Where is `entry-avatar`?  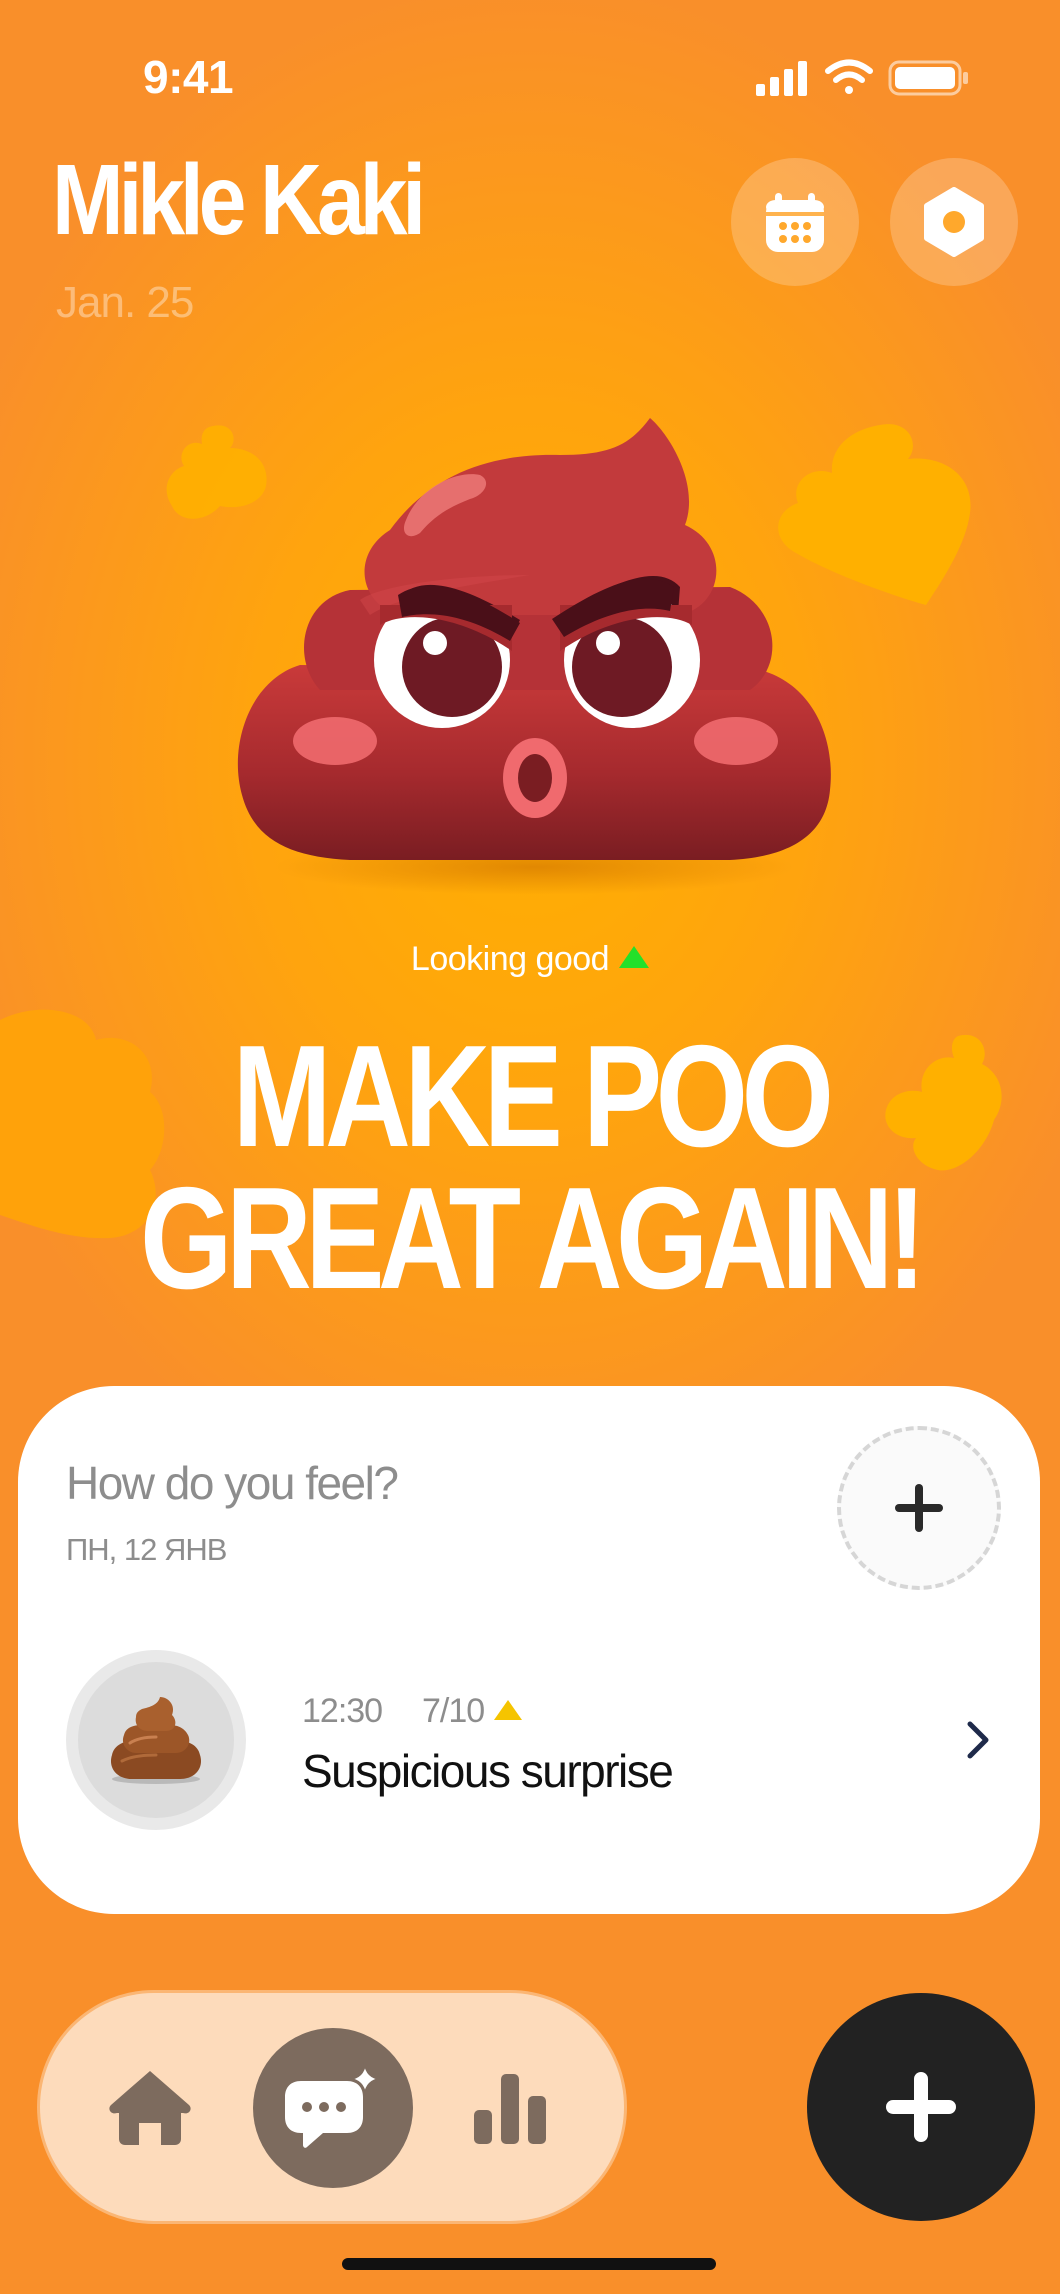 entry-avatar is located at coordinates (156, 1740).